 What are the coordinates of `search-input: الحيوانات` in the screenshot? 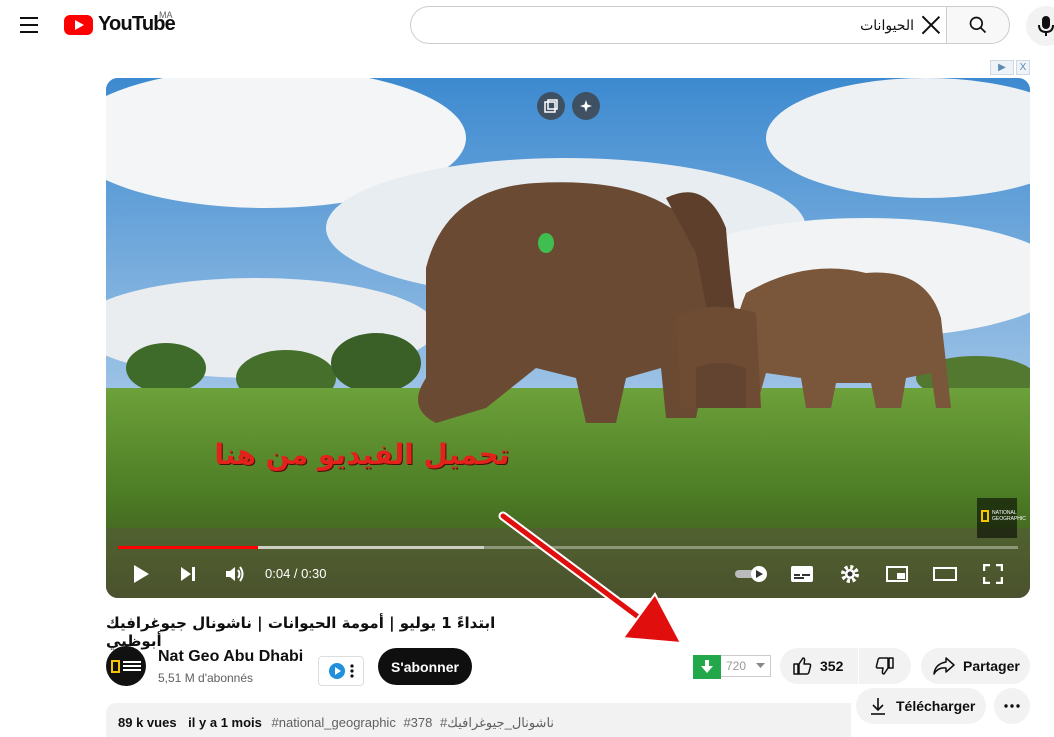 It's located at (678, 25).